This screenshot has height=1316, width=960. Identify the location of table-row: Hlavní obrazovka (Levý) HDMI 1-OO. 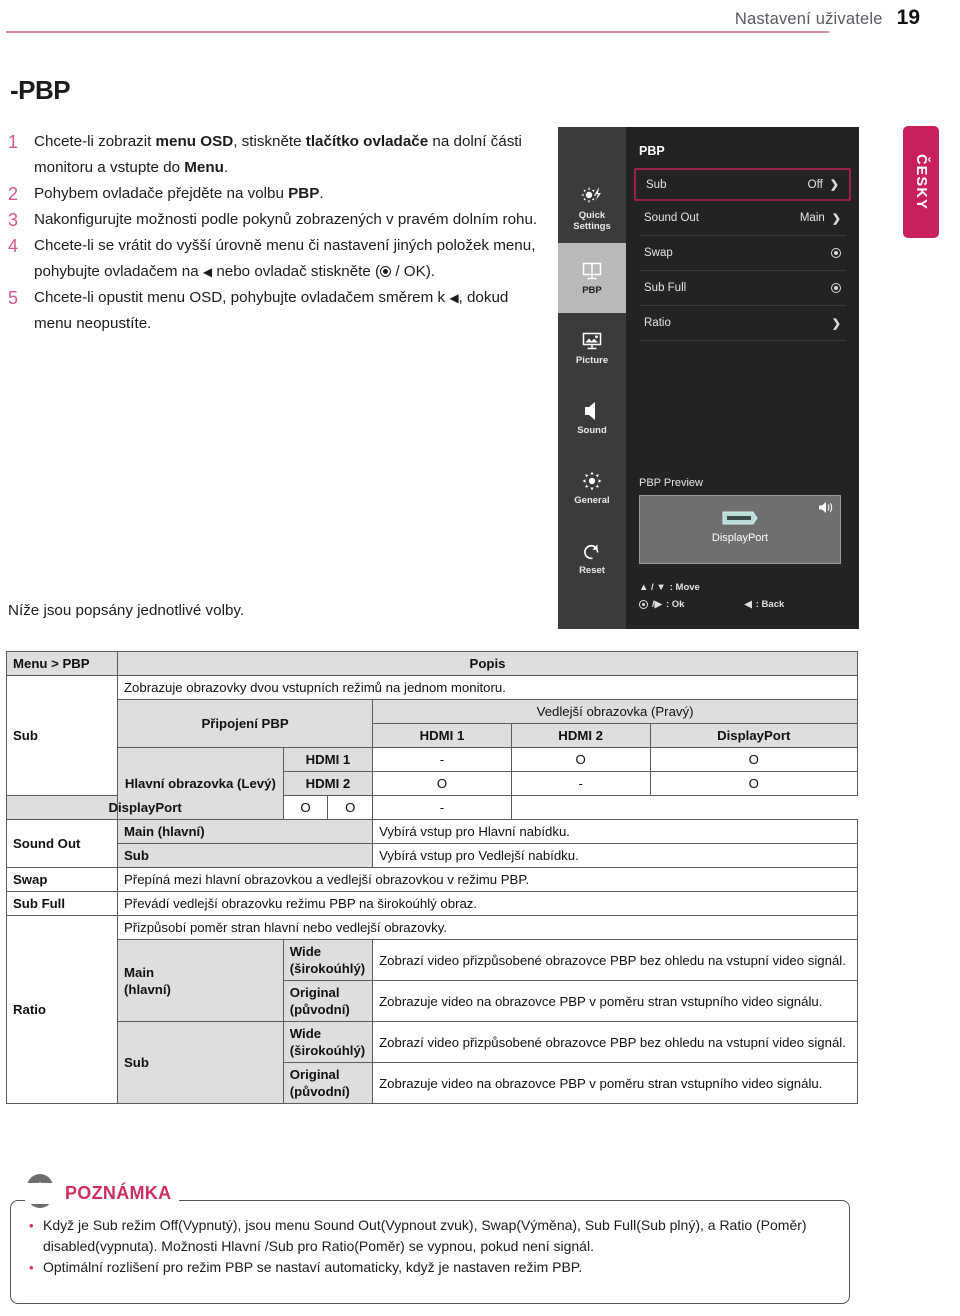
(432, 783).